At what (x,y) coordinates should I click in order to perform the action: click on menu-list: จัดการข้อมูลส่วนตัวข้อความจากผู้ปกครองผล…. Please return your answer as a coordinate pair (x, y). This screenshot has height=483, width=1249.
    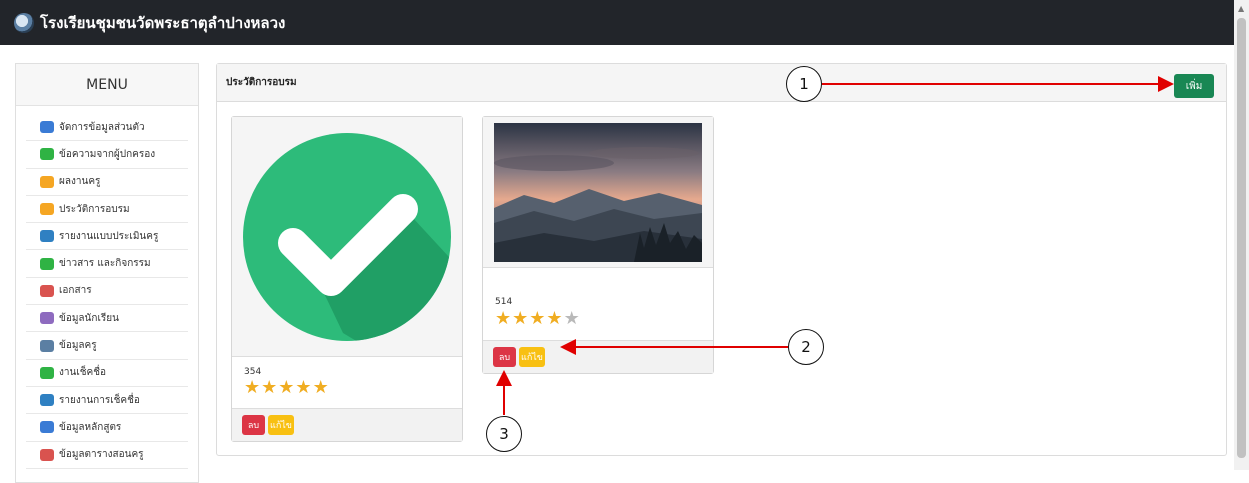
    Looking at the image, I should click on (107, 287).